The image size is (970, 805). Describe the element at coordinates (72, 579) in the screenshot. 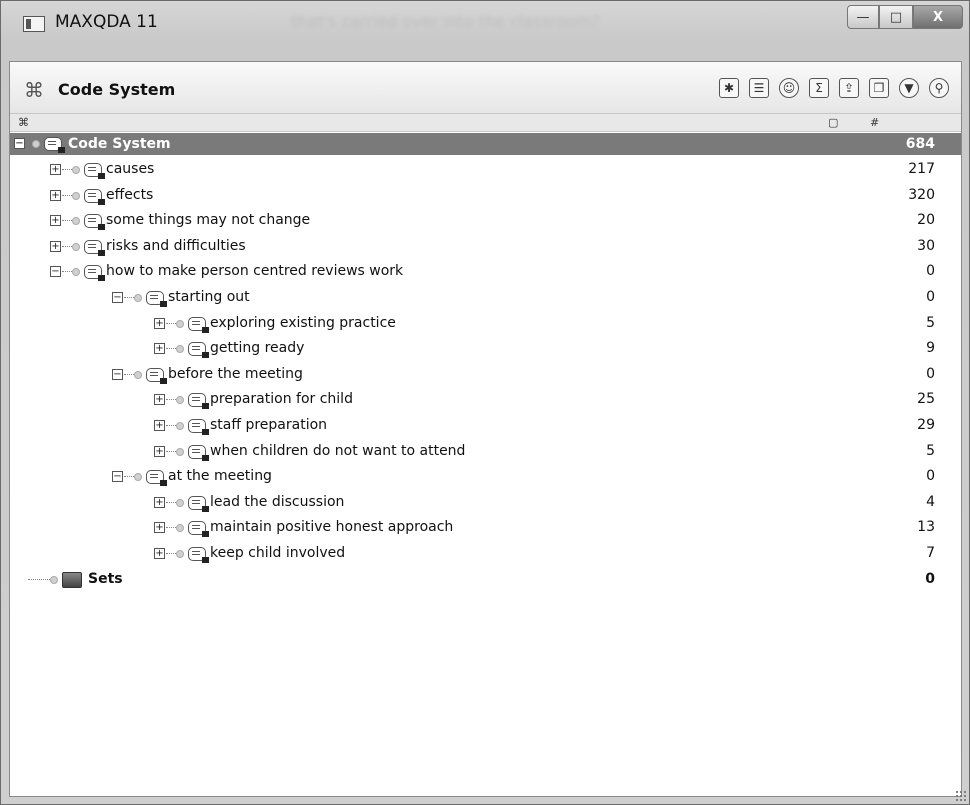

I see `sets-icon` at that location.